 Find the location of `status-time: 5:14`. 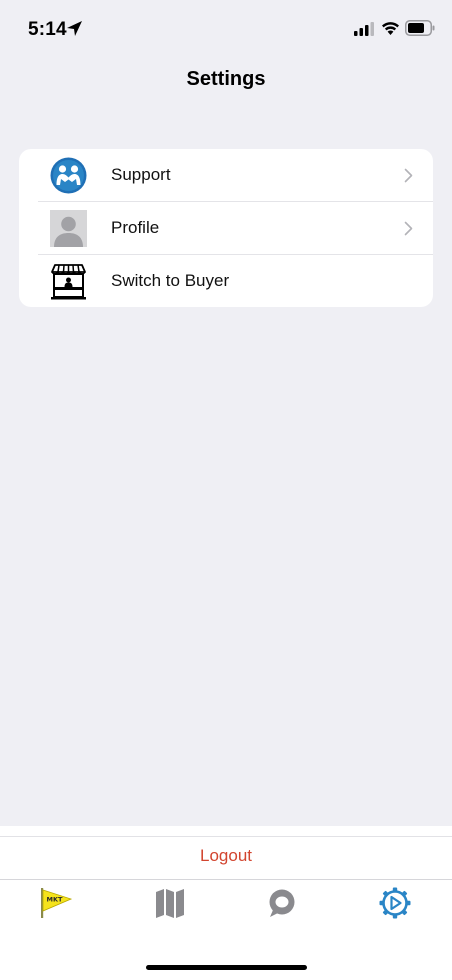

status-time: 5:14 is located at coordinates (47, 29).